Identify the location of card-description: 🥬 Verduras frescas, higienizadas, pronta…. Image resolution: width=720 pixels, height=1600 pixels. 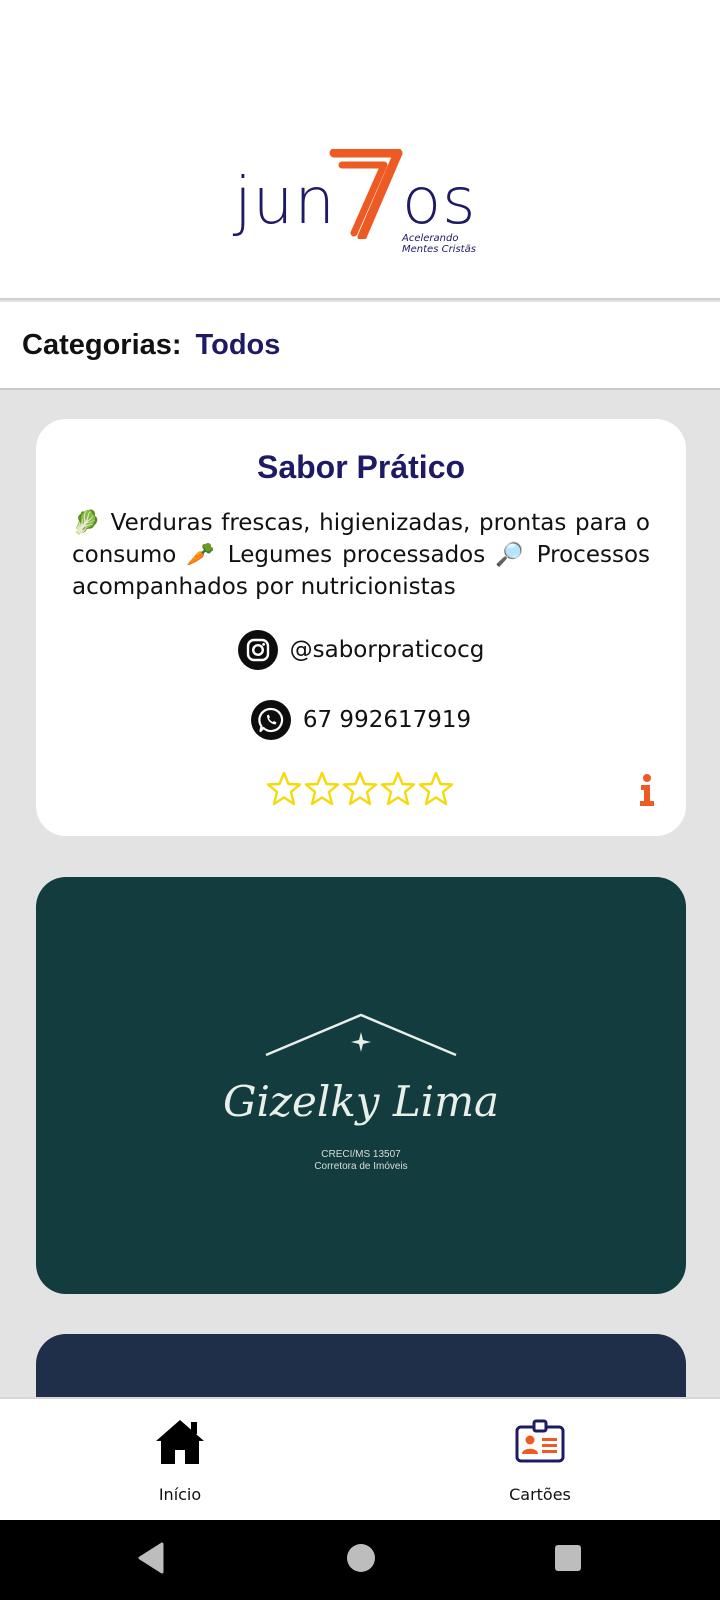
(361, 555).